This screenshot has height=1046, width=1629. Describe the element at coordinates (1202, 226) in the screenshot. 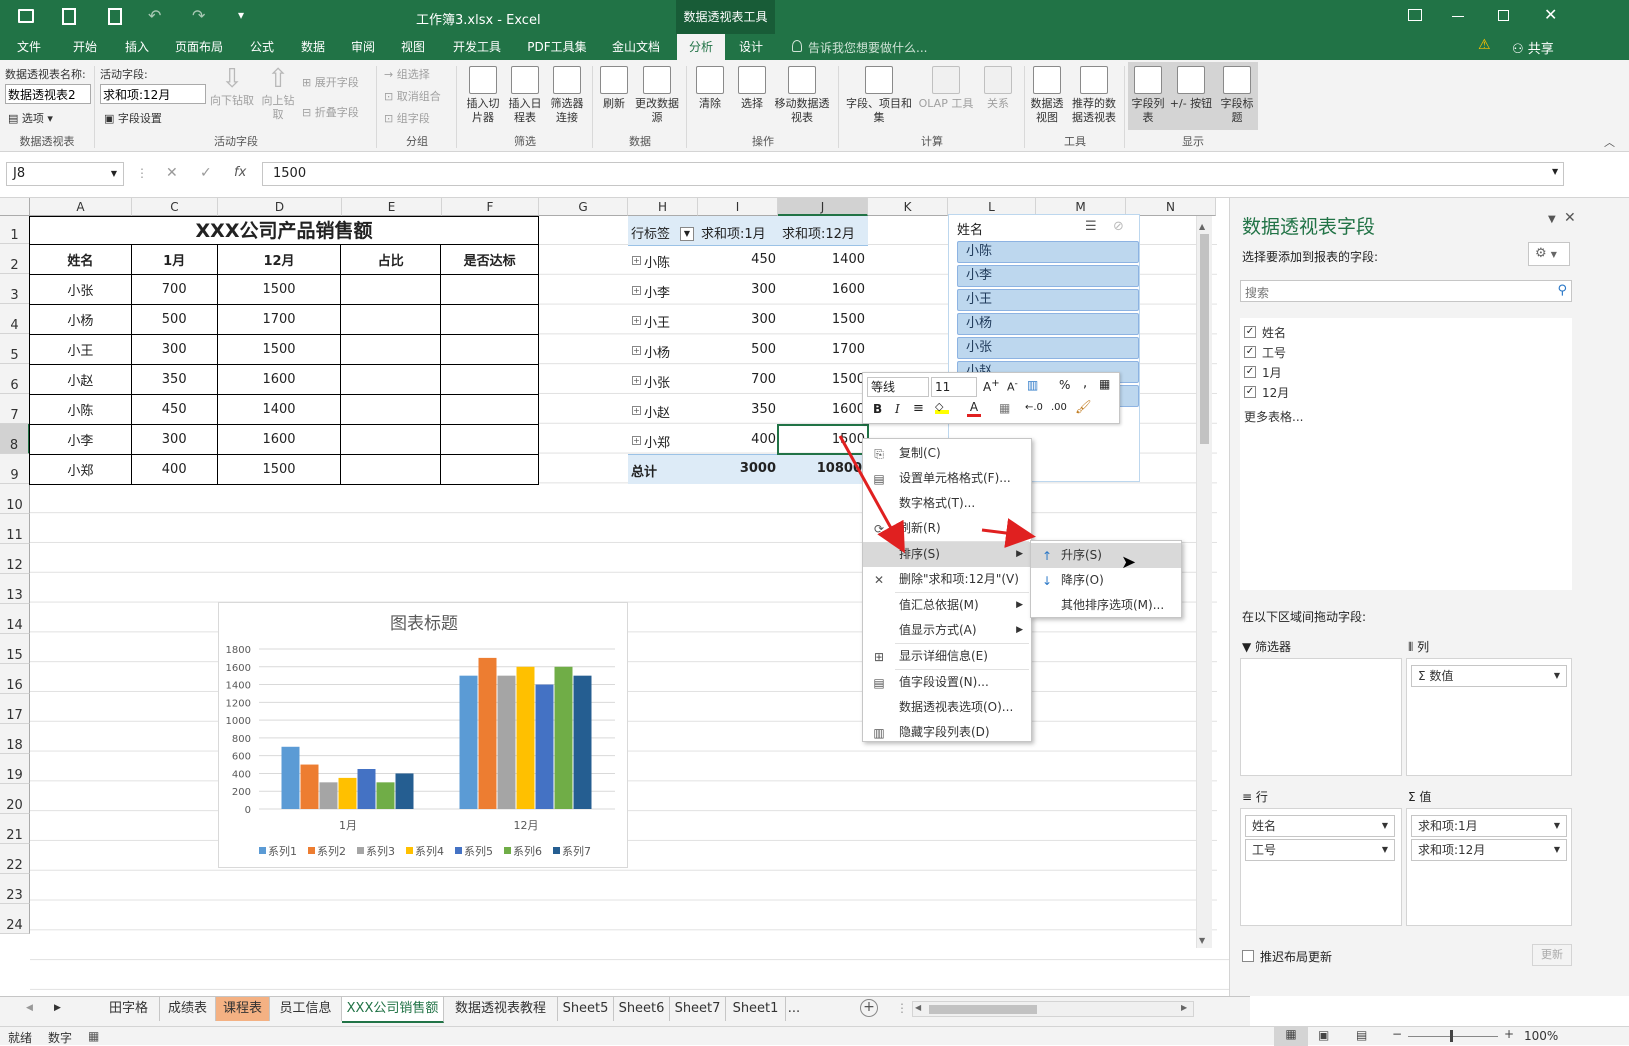

I see `scroll-up-icon: ▲` at that location.